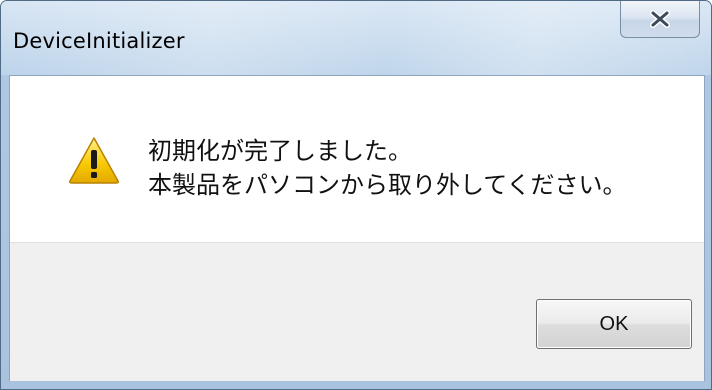 This screenshot has width=712, height=390. What do you see at coordinates (280, 151) in the screenshot?
I see `message-line-1: 初期化が完了しました。` at bounding box center [280, 151].